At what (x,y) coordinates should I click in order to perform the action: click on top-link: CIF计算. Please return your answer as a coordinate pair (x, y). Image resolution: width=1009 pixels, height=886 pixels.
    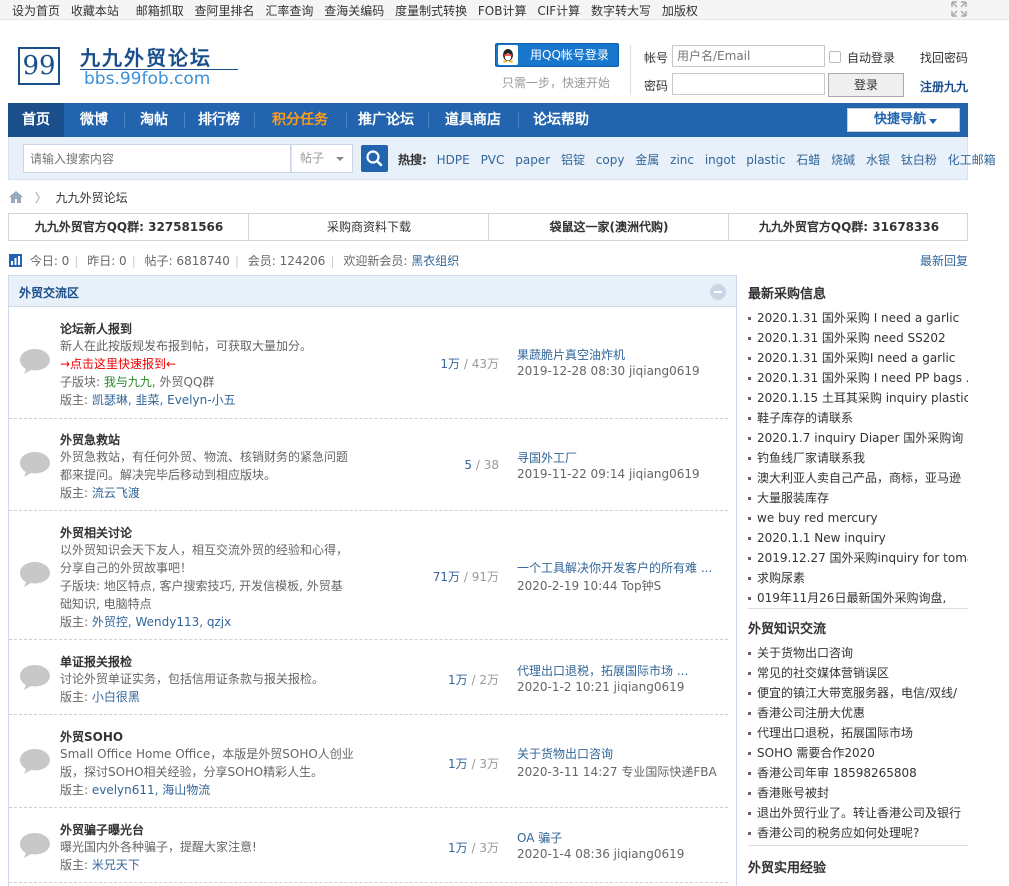
    Looking at the image, I should click on (558, 11).